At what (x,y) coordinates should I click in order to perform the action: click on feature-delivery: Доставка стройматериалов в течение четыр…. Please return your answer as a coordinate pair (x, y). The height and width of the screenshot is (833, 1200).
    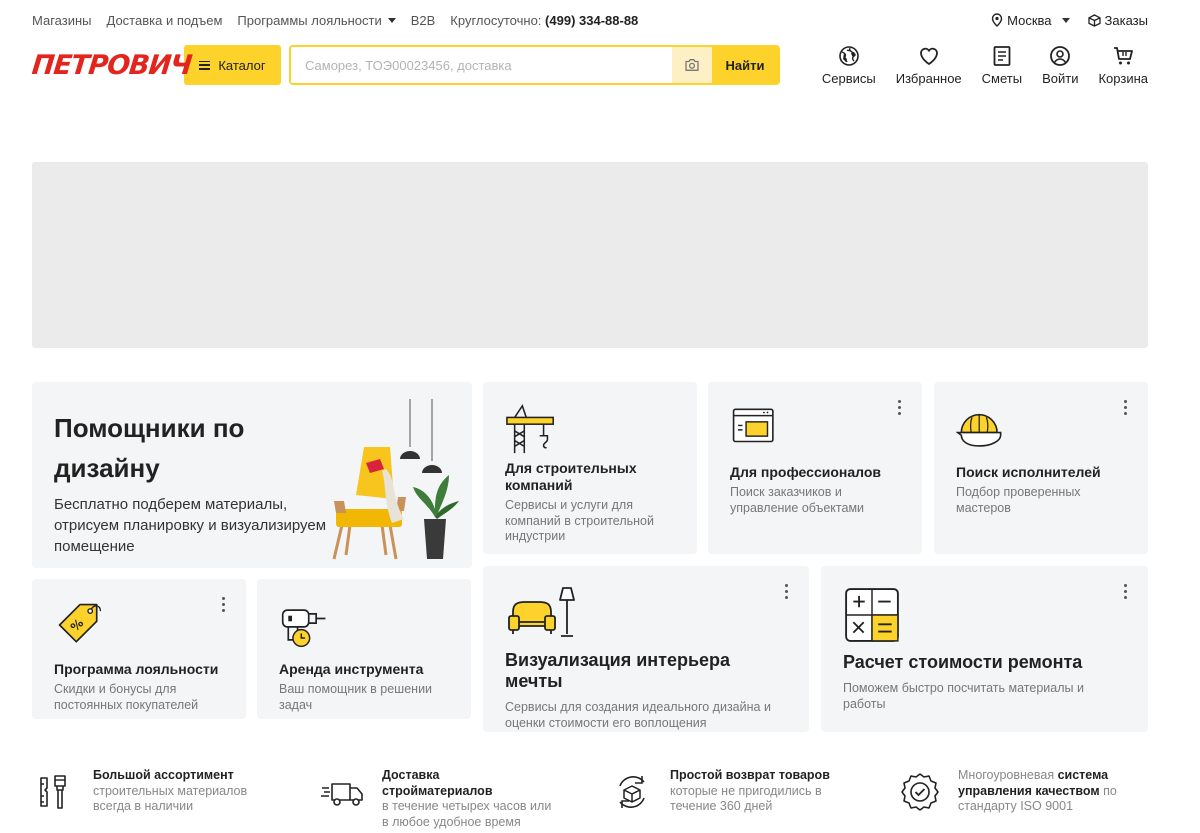
    Looking at the image, I should click on (450, 799).